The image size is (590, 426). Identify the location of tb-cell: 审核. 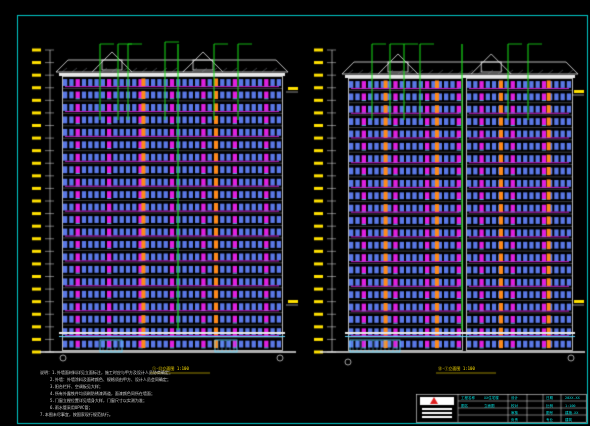
(514, 413).